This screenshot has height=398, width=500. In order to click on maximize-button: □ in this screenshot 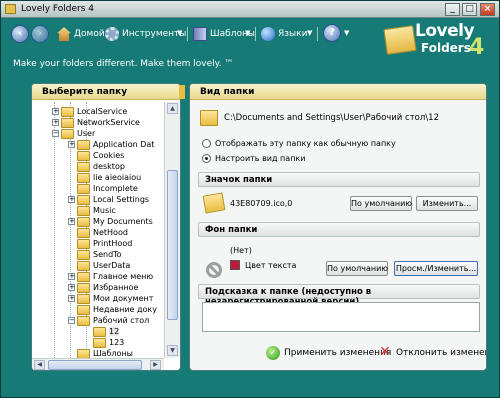, I will do `click(469, 9)`.